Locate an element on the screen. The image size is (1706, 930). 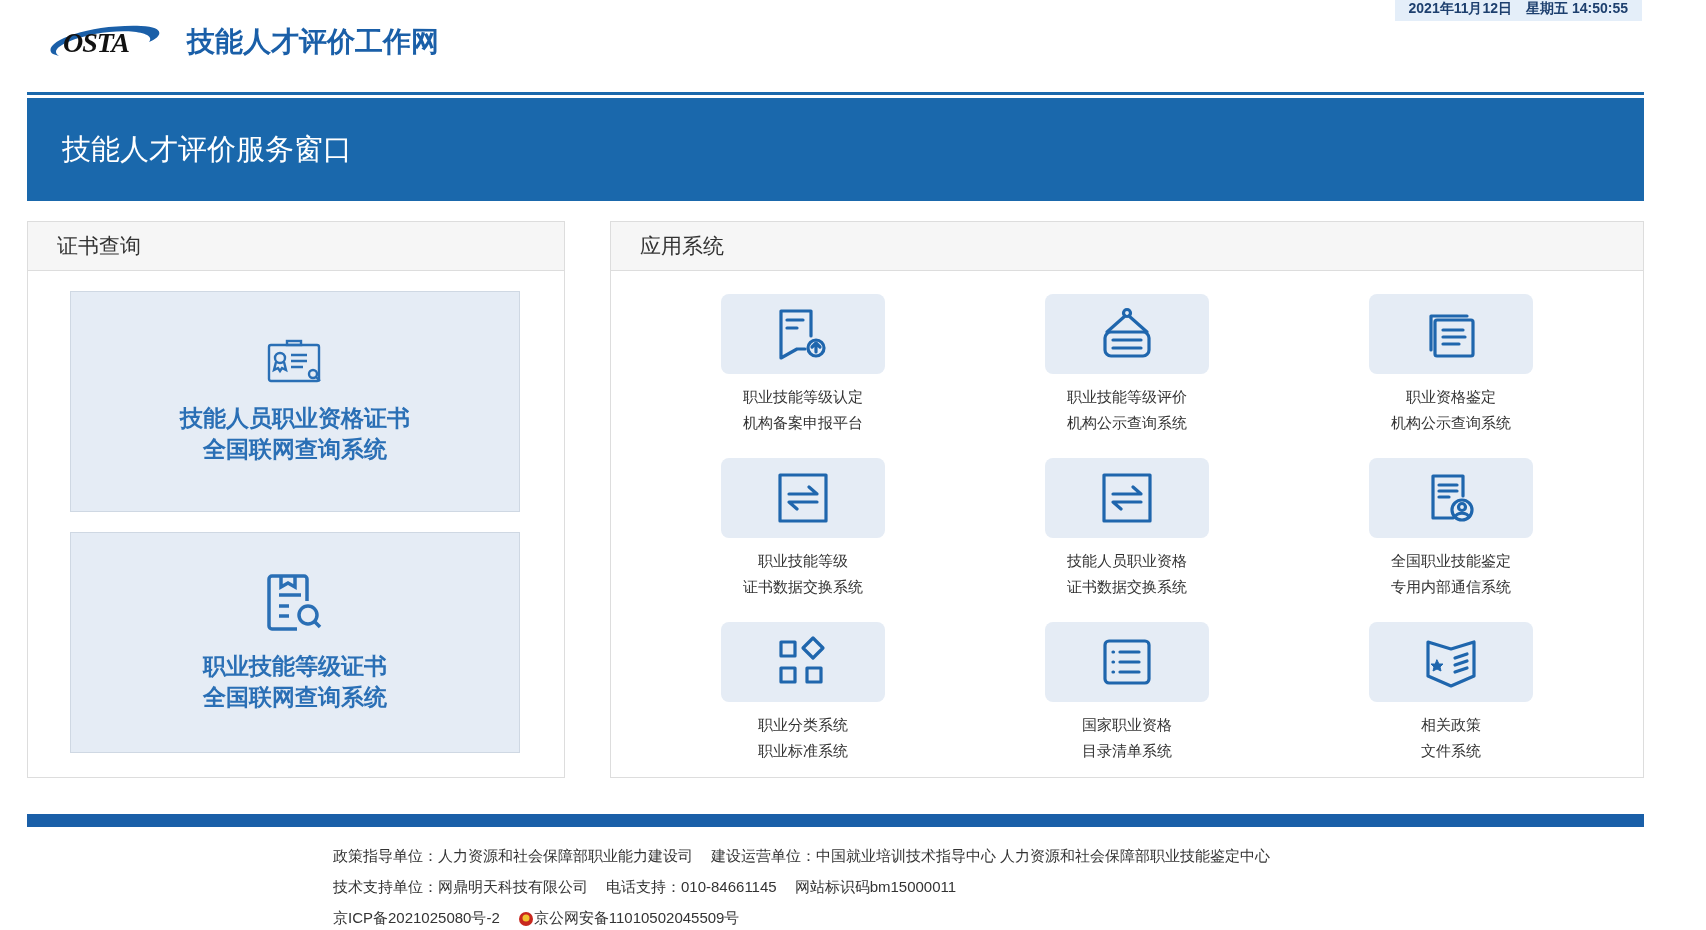
footer-text: 建设运营单位：中国就业培训技术指导中心 人力资源和社会保障部职业技能鉴定中心 is located at coordinates (991, 856).